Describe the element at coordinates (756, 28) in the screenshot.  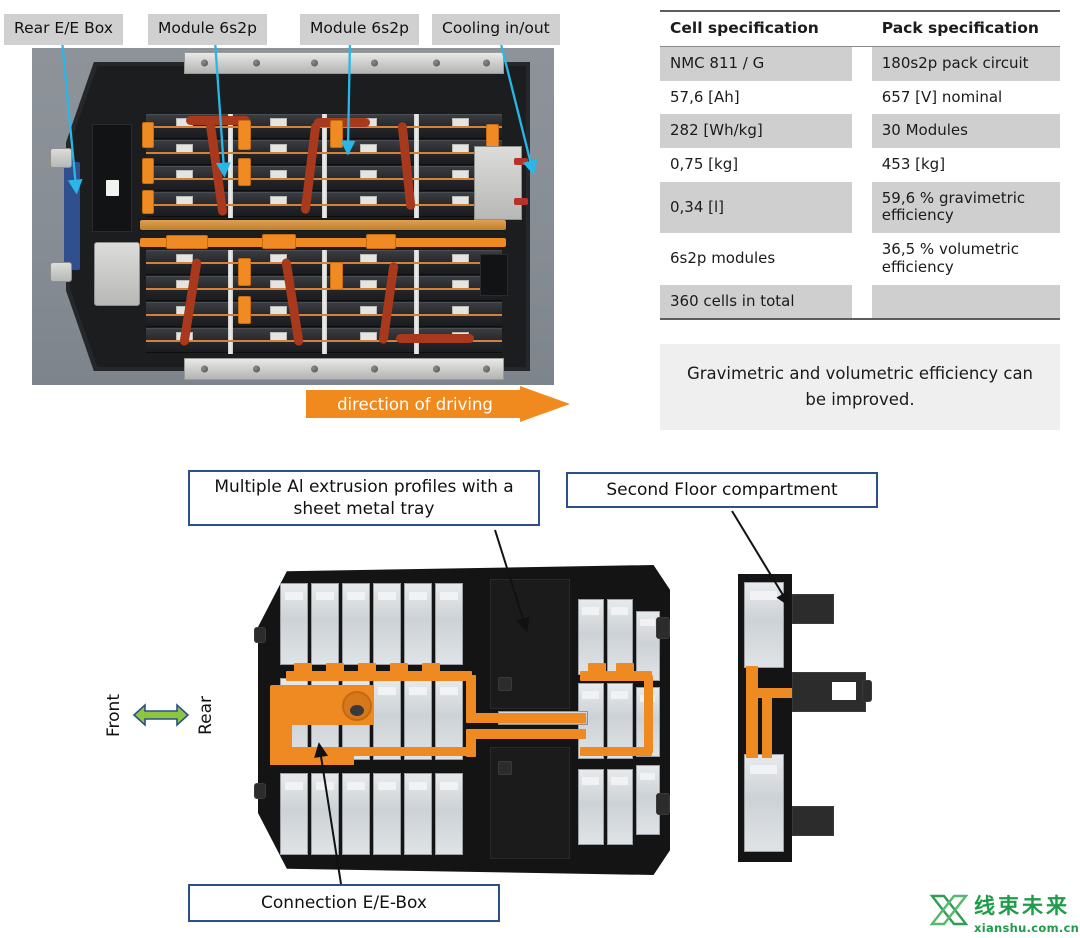
I see `header-cell-specification: Cell specification` at that location.